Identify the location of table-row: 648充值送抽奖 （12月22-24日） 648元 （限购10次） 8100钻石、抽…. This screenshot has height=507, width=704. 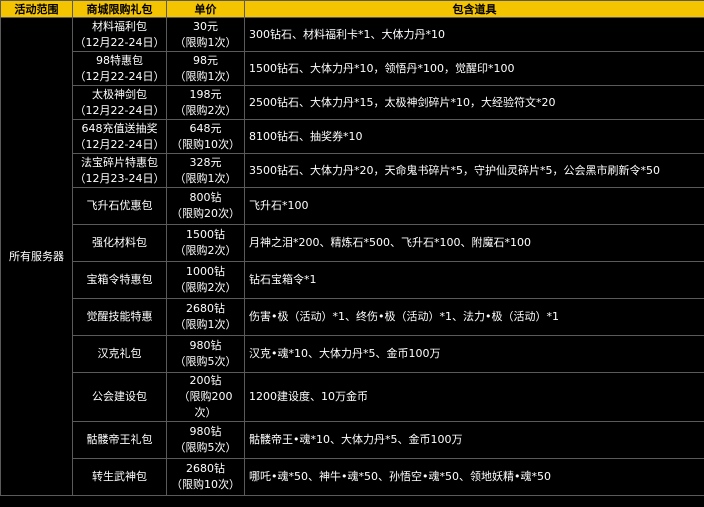
(352, 136).